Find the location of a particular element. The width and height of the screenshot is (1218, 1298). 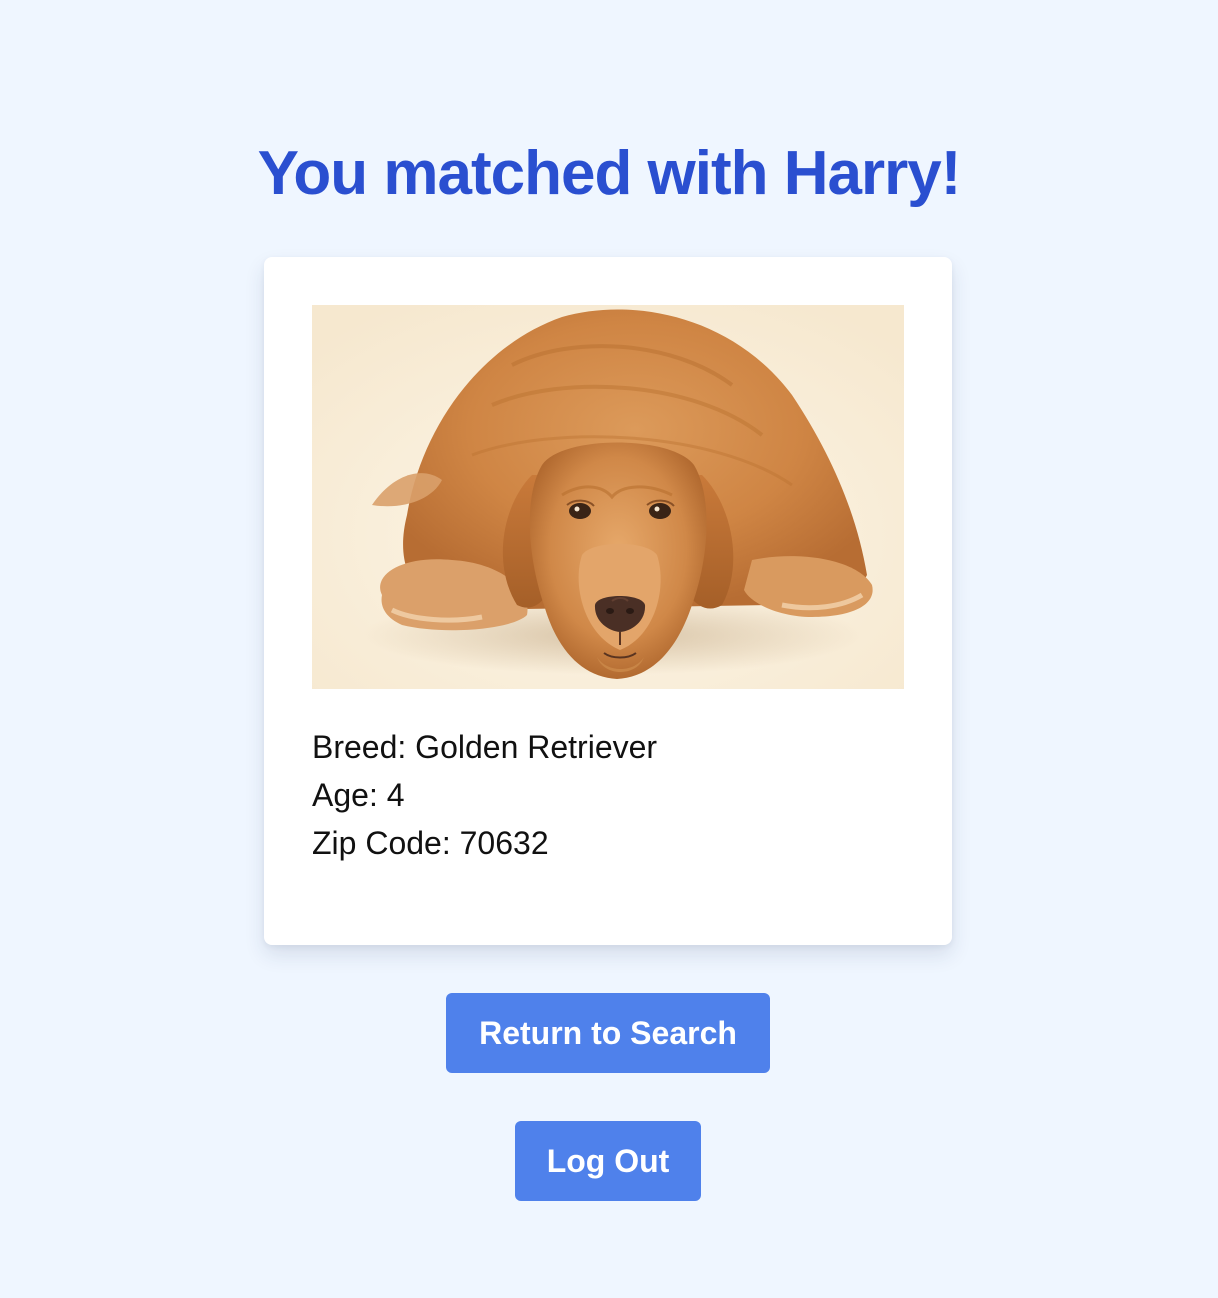

zip-code-text: Zip Code: 70632 is located at coordinates (430, 843).